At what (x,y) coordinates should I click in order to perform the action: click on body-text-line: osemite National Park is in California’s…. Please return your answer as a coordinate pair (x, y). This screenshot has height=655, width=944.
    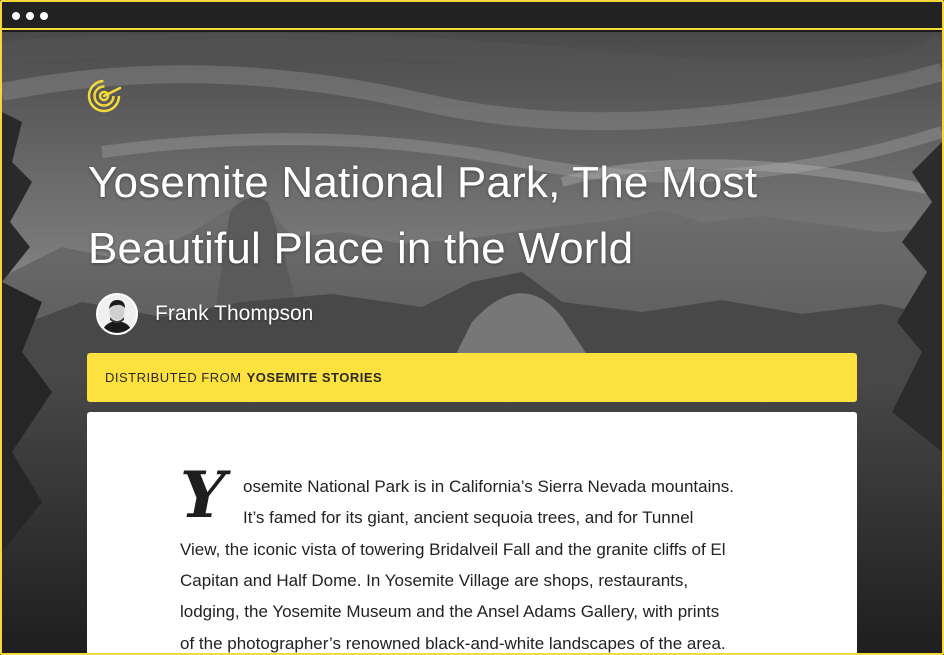
    Looking at the image, I should click on (489, 486).